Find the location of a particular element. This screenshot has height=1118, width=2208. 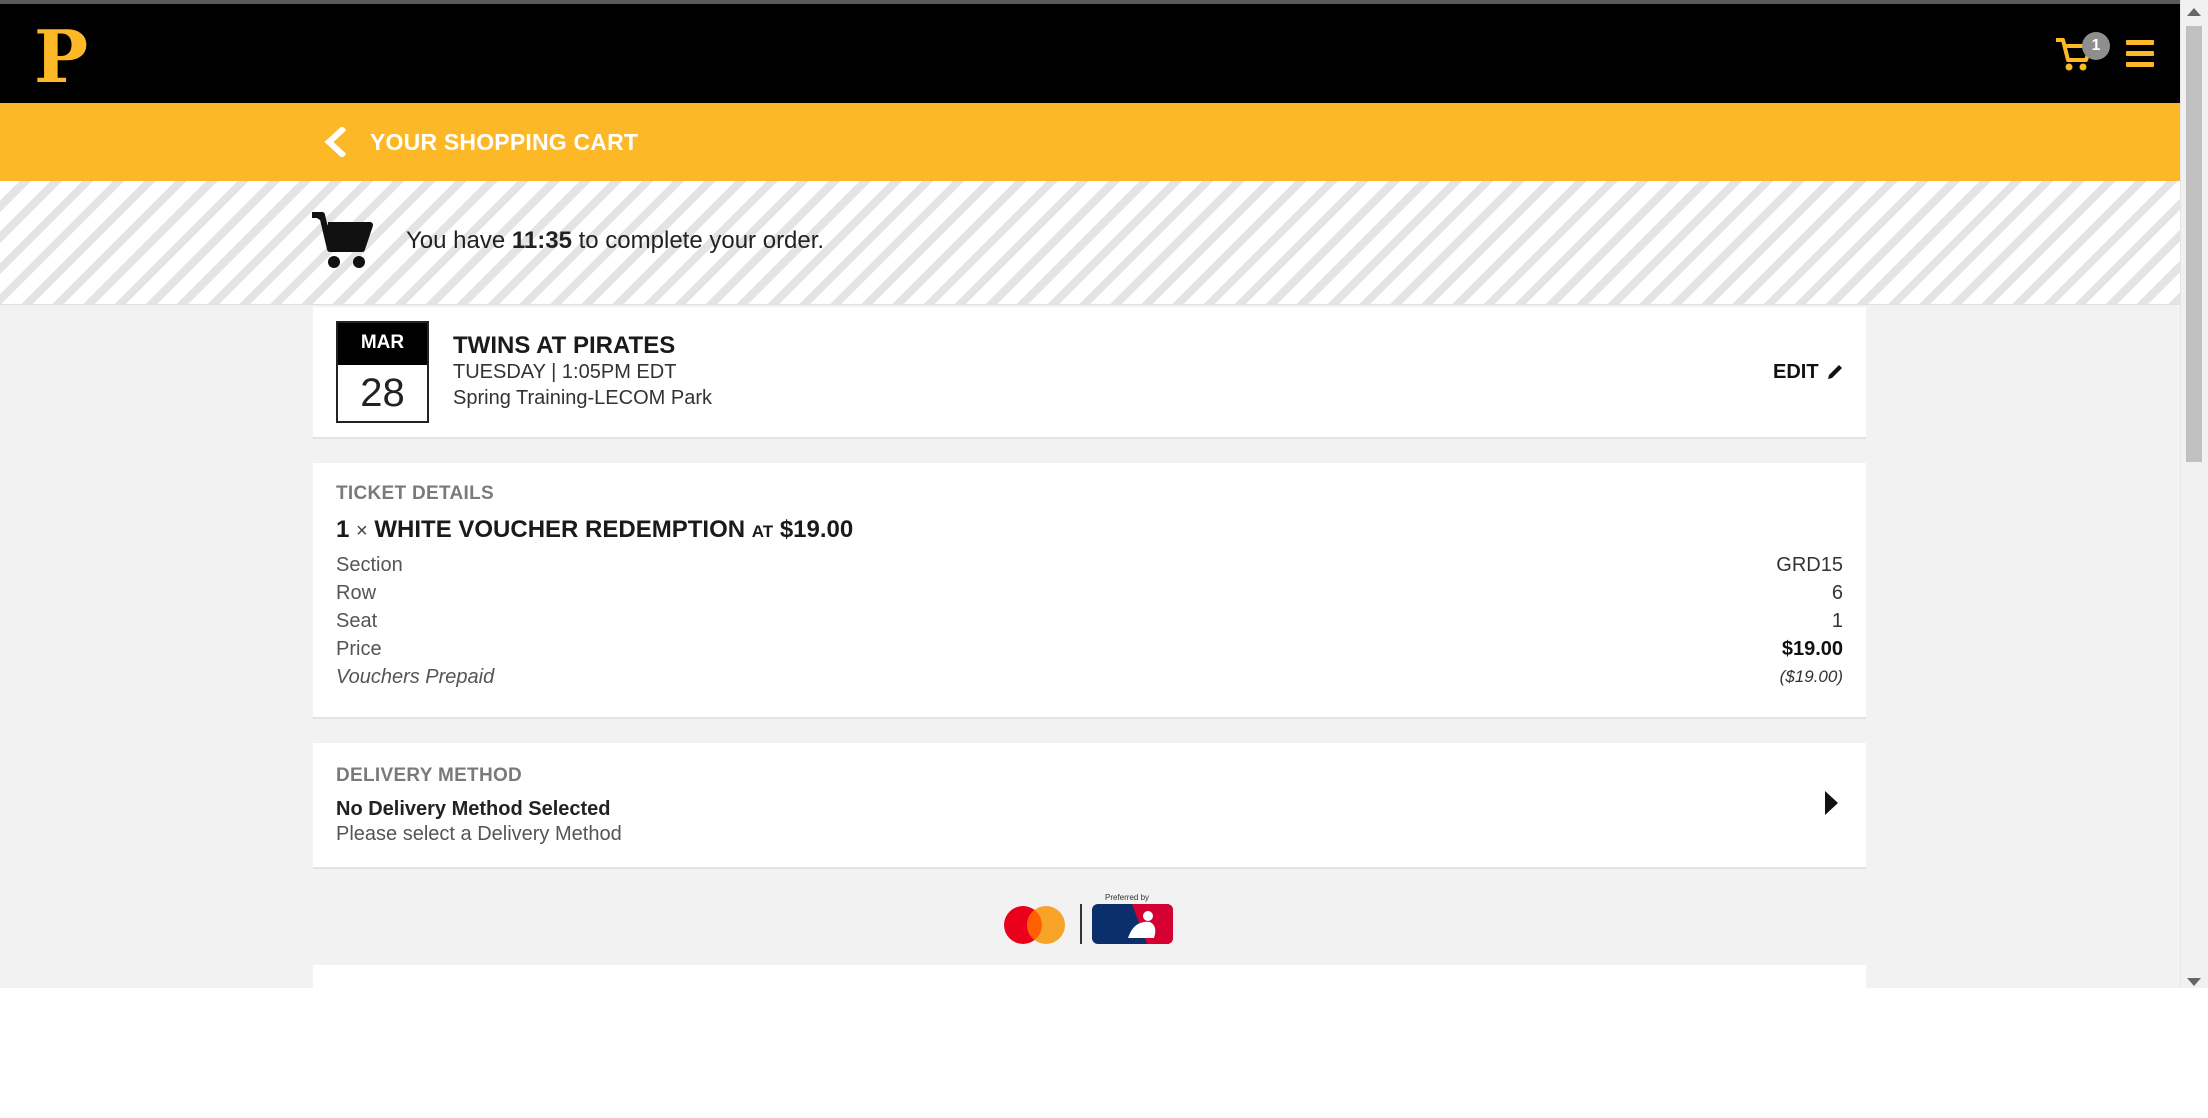

page-title: YOUR SHOPPING CART is located at coordinates (504, 142).